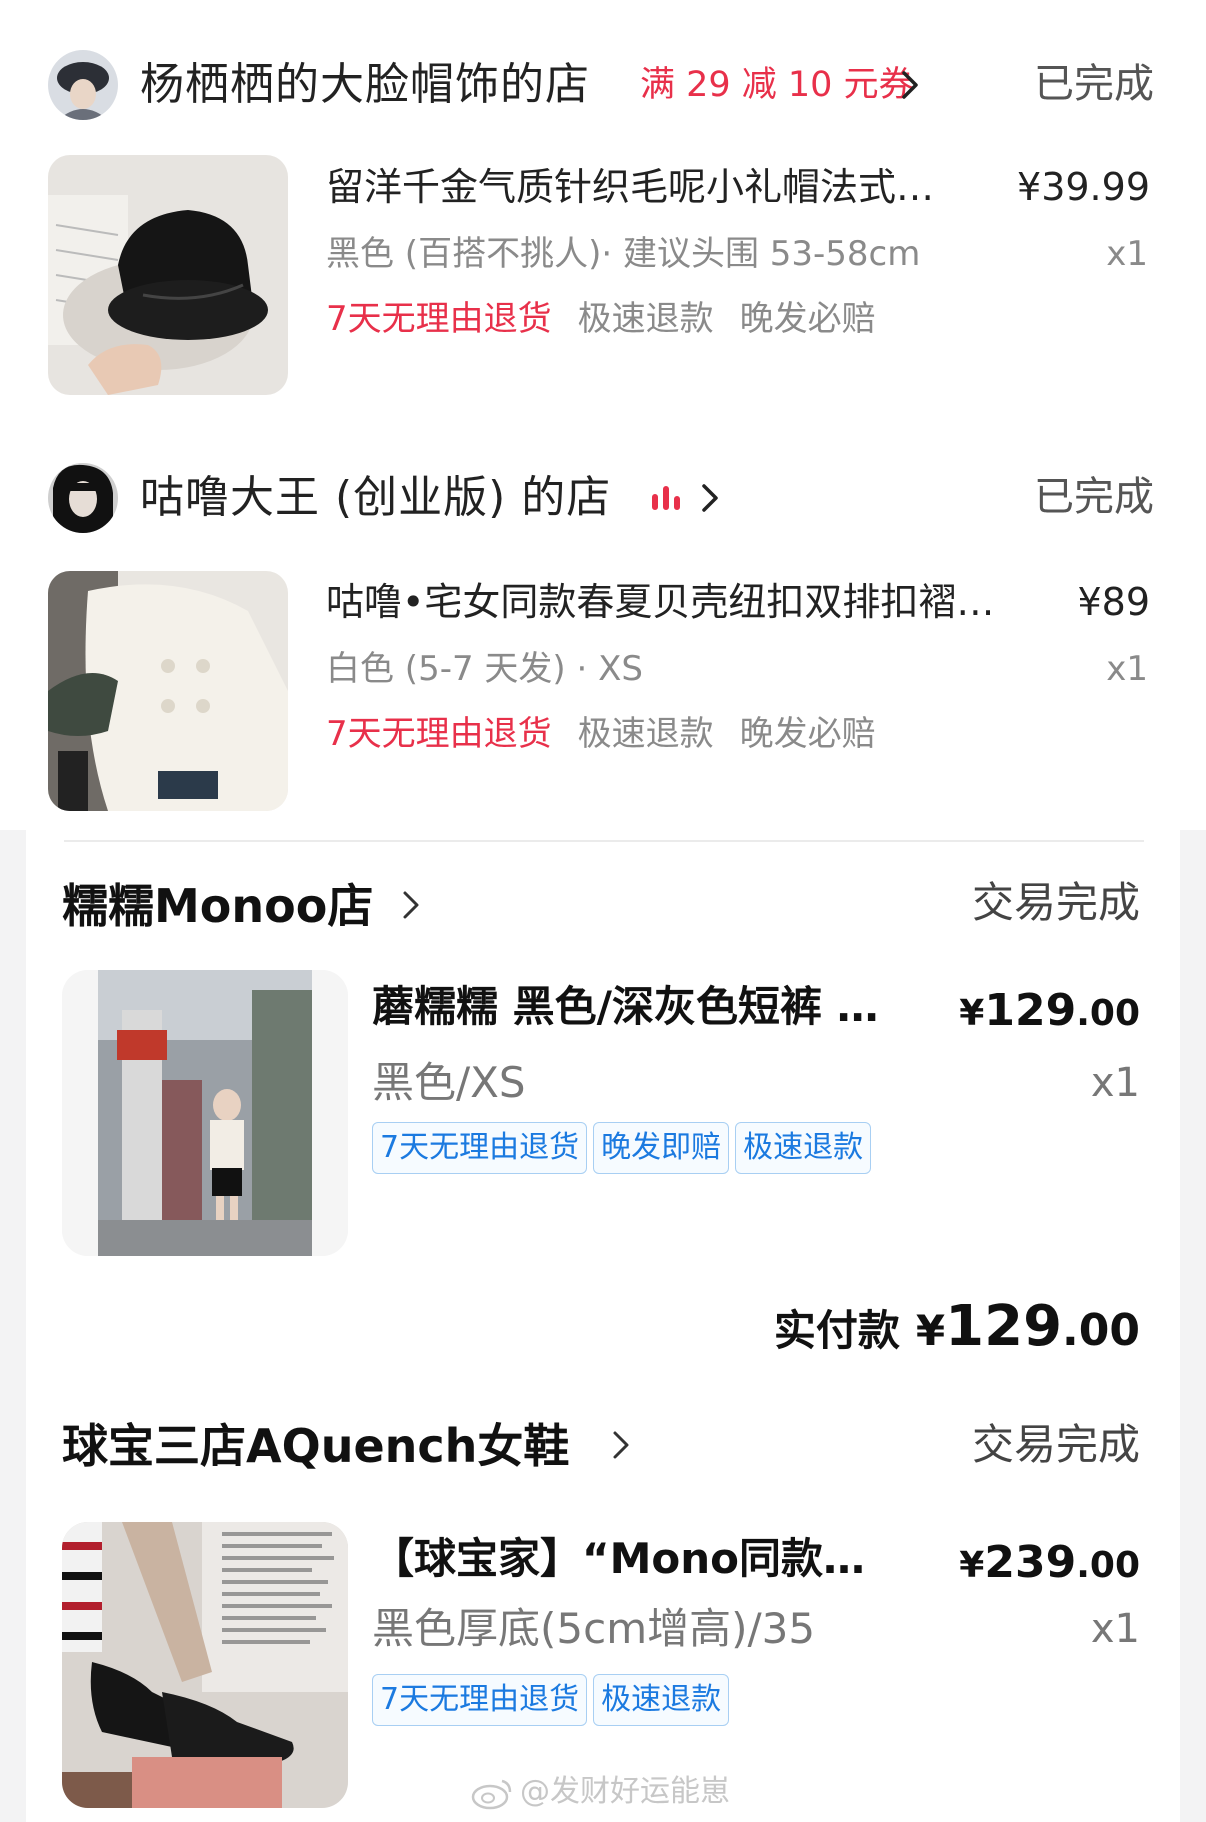 The width and height of the screenshot is (1206, 1822). I want to click on product-price: ¥39.99, so click(1083, 187).